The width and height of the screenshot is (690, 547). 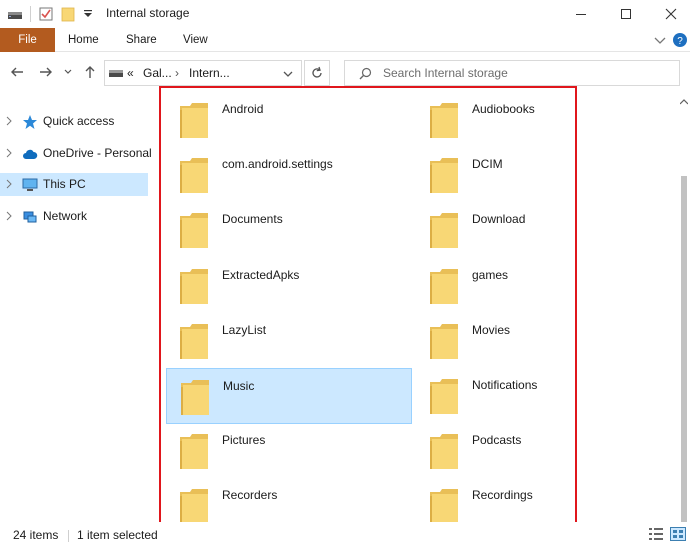 I want to click on sidebar-item-label: Quick access, so click(x=79, y=121).